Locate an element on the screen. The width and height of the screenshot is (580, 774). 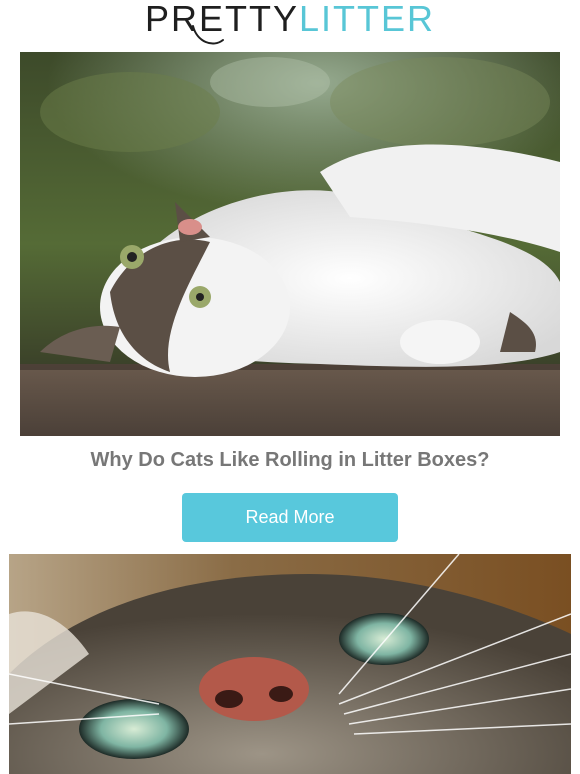
logo-swash-icon is located at coordinates (208, 35).